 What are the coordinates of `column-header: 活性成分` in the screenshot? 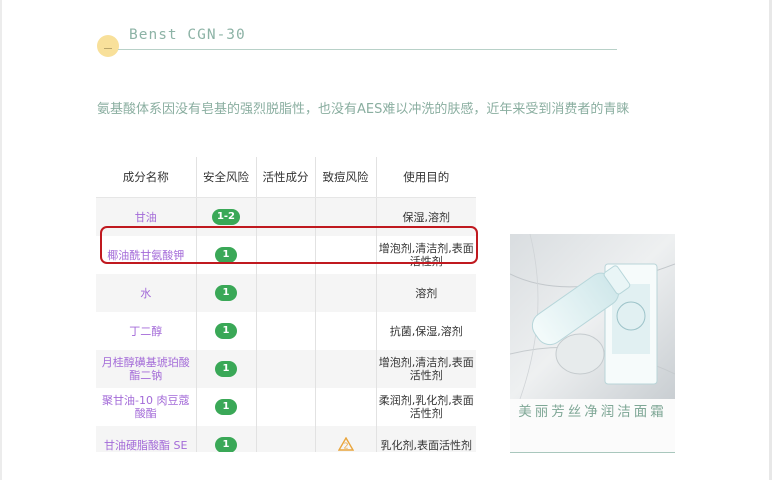 It's located at (286, 177).